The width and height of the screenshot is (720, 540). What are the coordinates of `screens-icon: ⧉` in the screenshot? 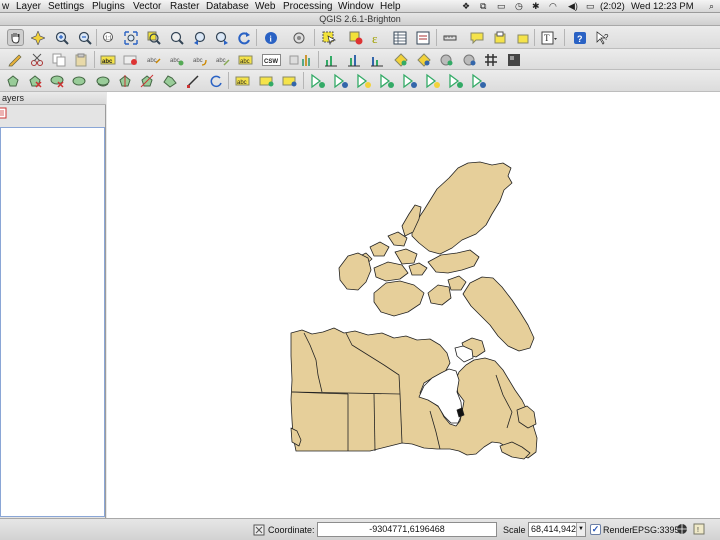 It's located at (483, 6).